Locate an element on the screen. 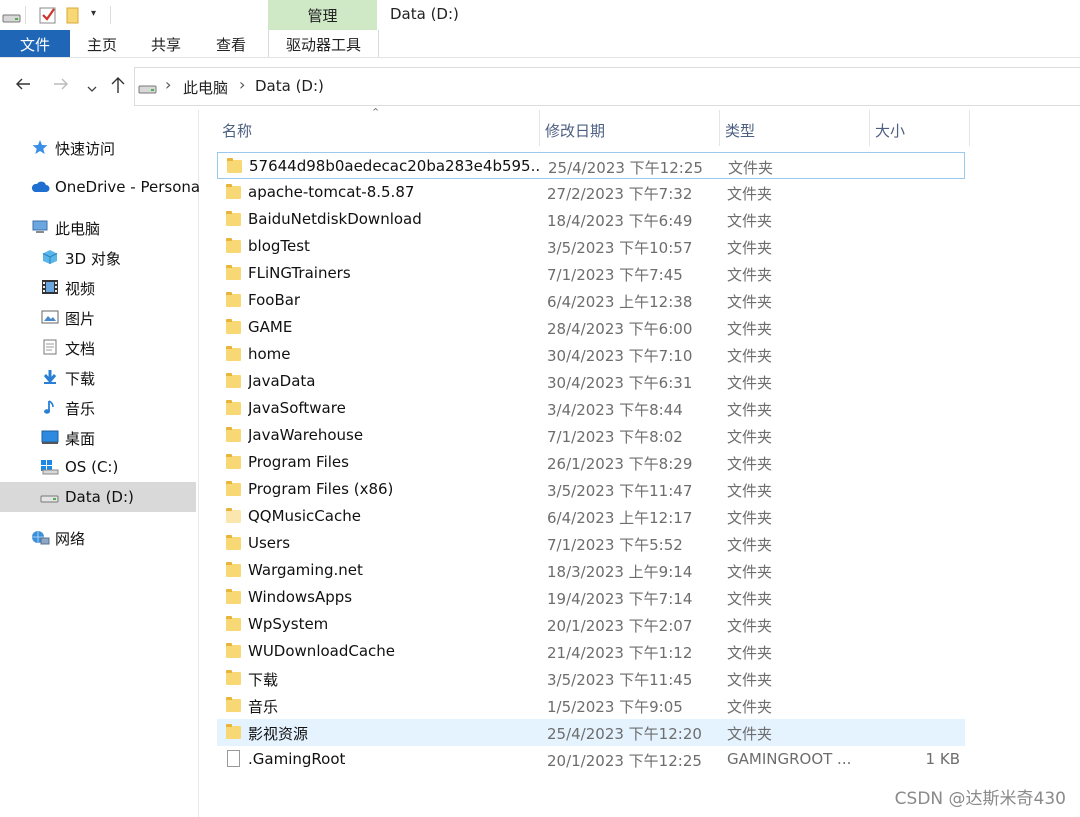  column-header-date-modified: 修改日期 is located at coordinates (630, 128).